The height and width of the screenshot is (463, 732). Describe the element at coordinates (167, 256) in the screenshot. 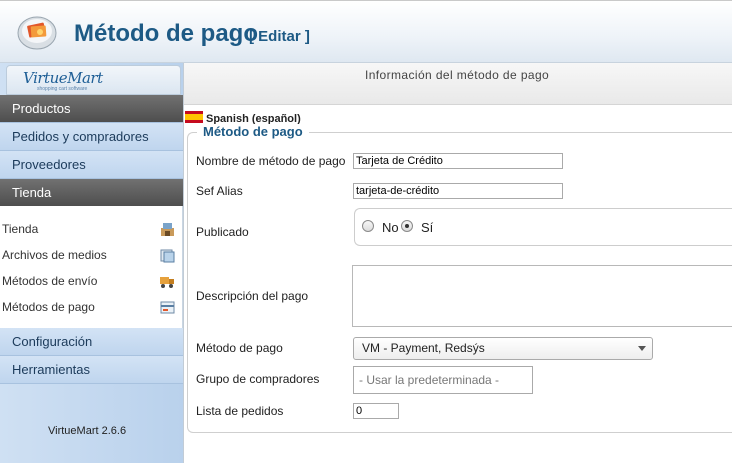

I see `media-files-icon` at that location.